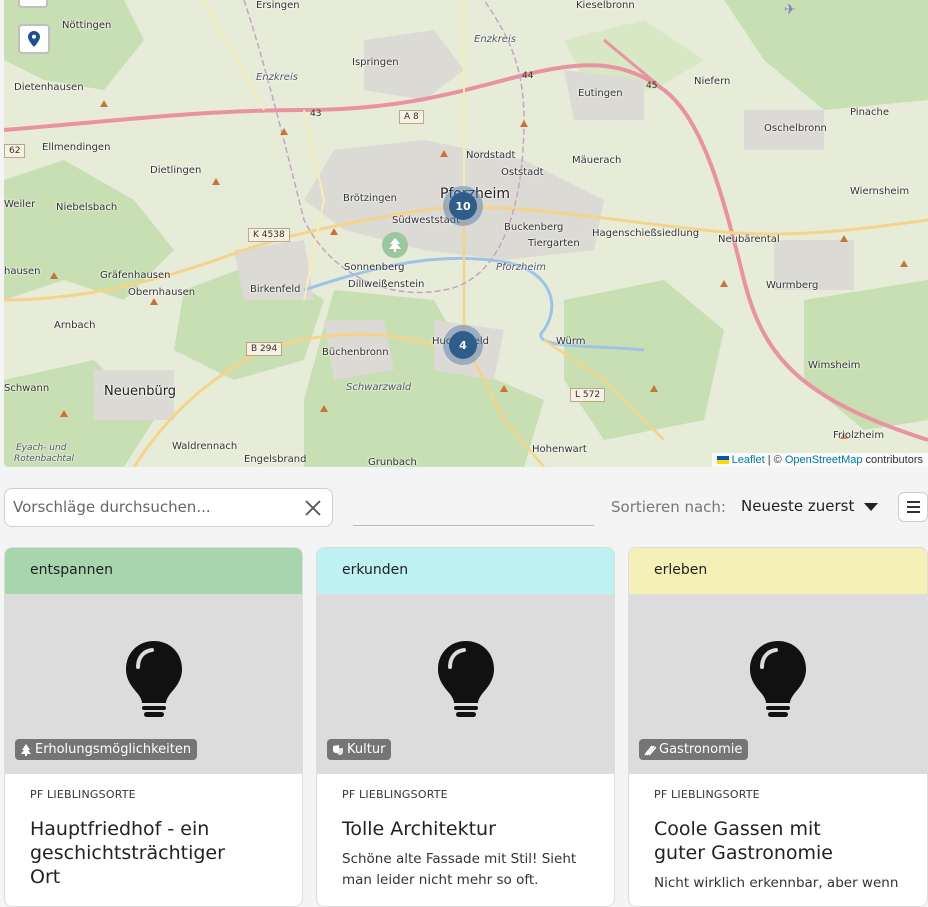 The image size is (928, 907). What do you see at coordinates (913, 507) in the screenshot?
I see `list-view-button` at bounding box center [913, 507].